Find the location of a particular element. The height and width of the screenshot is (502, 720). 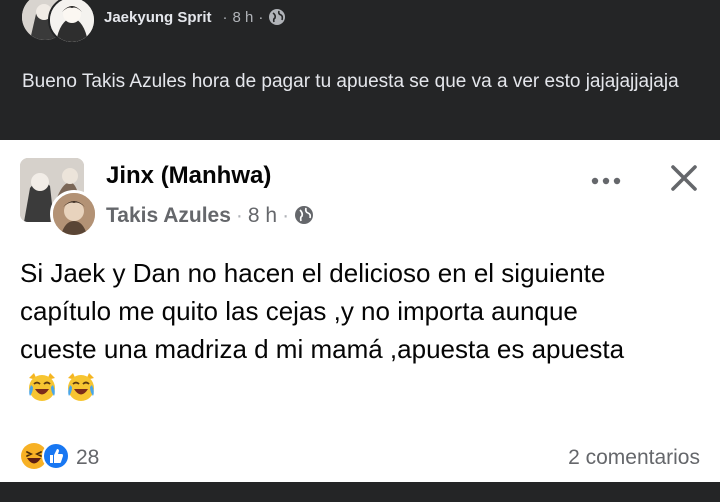

avatar-front is located at coordinates (72, 22).